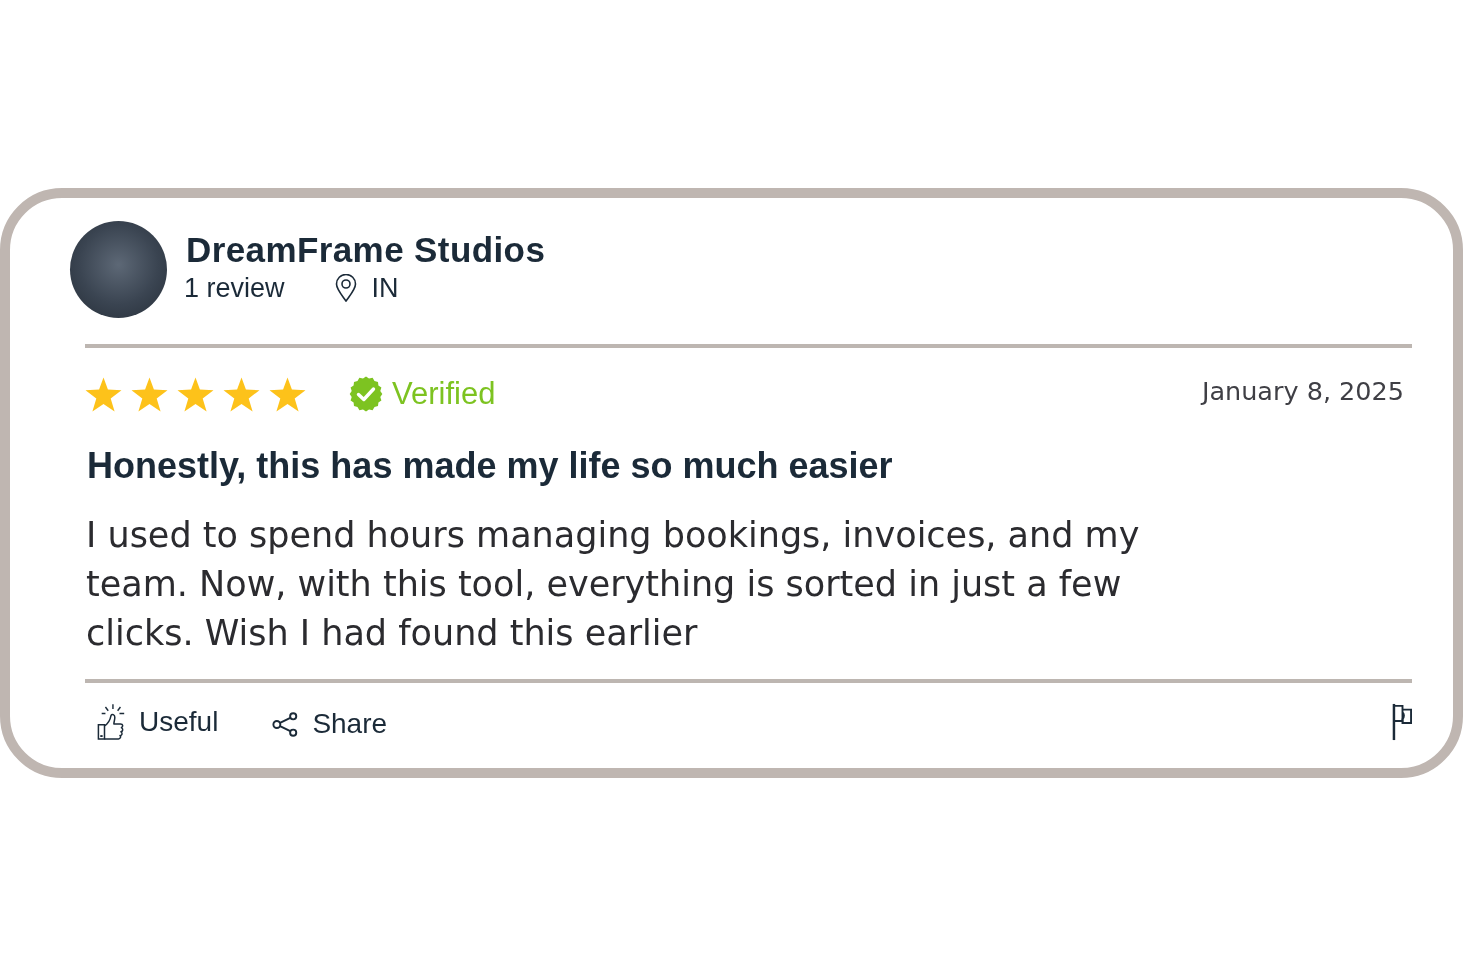 The width and height of the screenshot is (1463, 975). What do you see at coordinates (112, 722) in the screenshot?
I see `thumbs-up-icon` at bounding box center [112, 722].